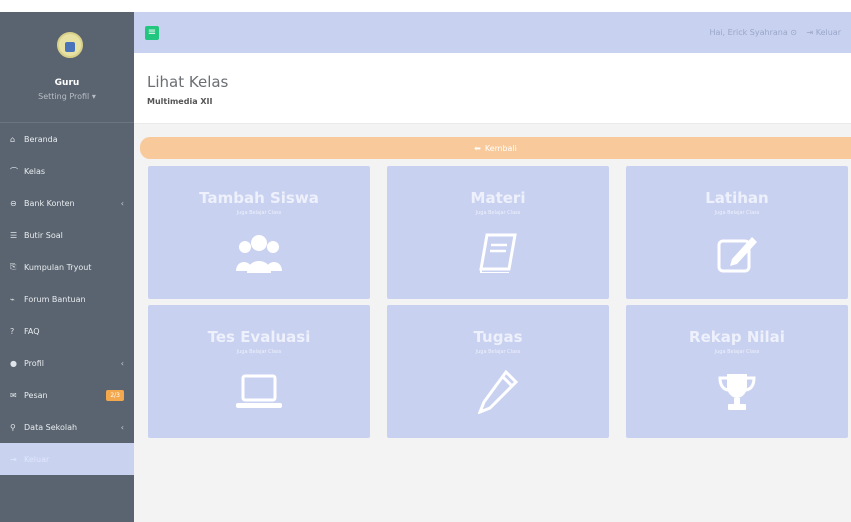 The image size is (851, 522). What do you see at coordinates (35, 171) in the screenshot?
I see `sidebar-item-label: Kelas` at bounding box center [35, 171].